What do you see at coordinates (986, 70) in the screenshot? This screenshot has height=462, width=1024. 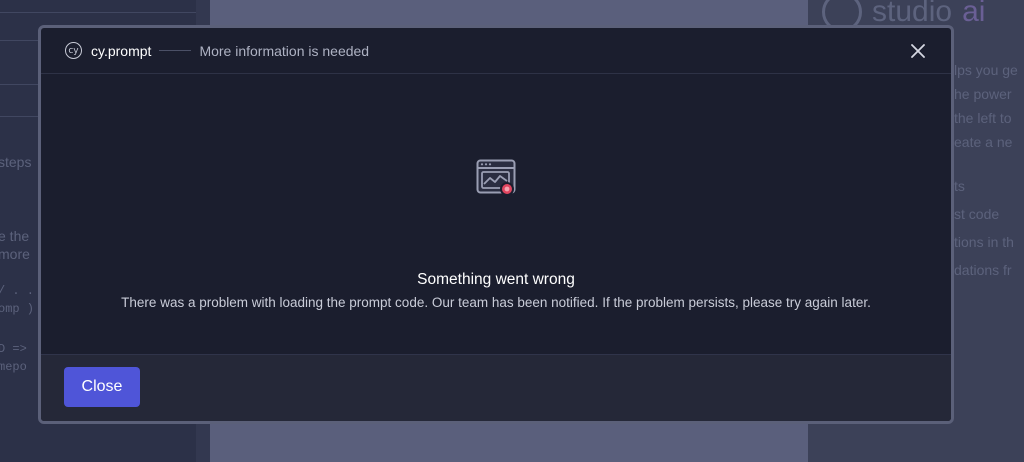 I see `background-text: lps you ge` at bounding box center [986, 70].